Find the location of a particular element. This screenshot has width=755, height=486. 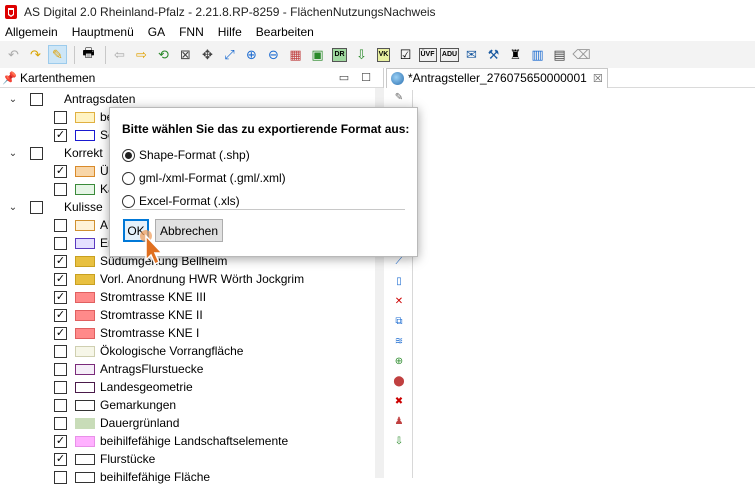

map-icon: ▥ is located at coordinates (537, 54).